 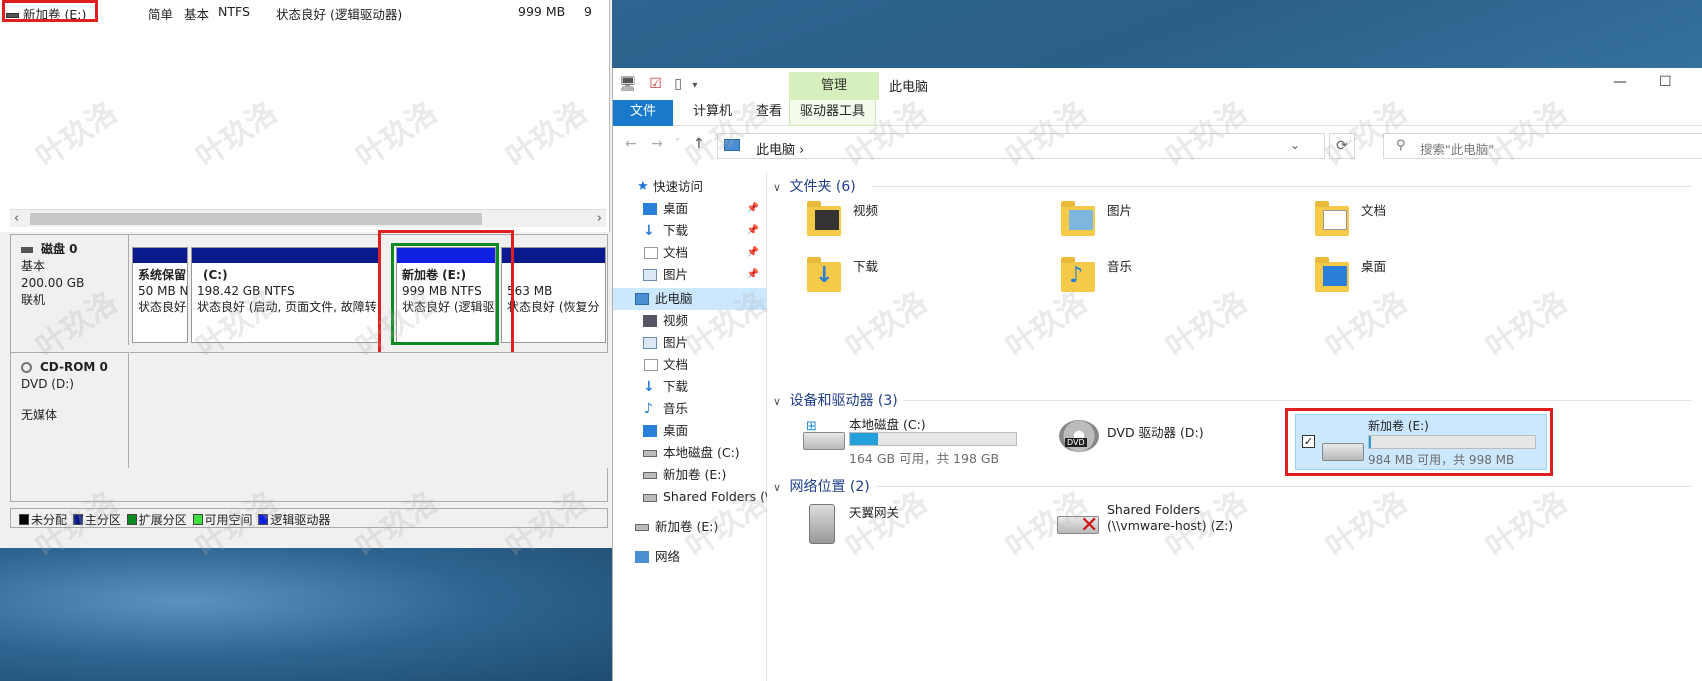 What do you see at coordinates (16, 218) in the screenshot?
I see `scroll-left-icon: ‹` at bounding box center [16, 218].